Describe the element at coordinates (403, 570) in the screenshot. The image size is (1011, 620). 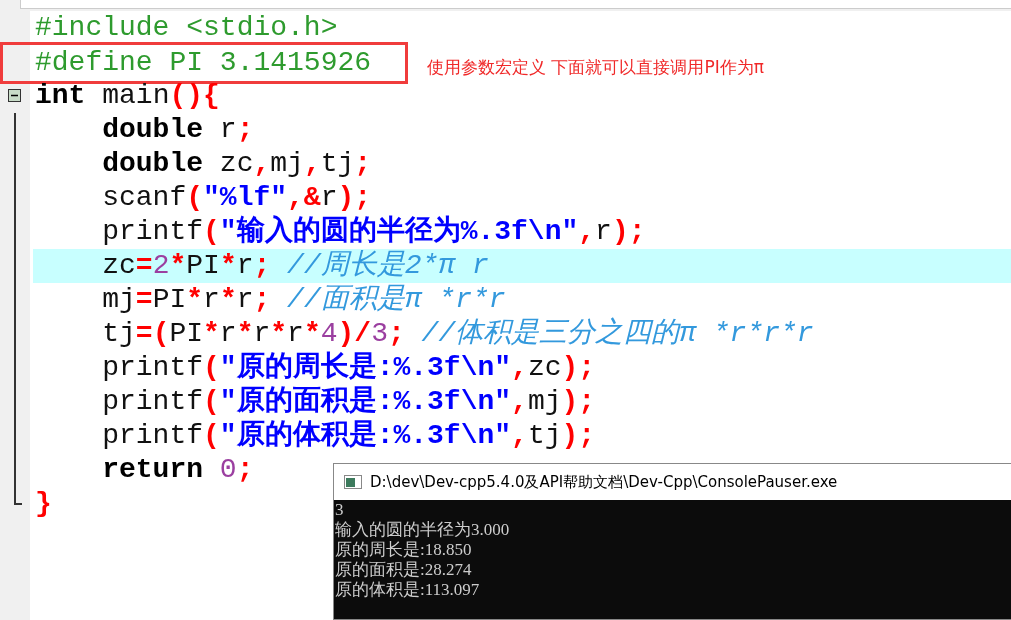
I see `console-output-line: 原的面积是:28.274` at that location.